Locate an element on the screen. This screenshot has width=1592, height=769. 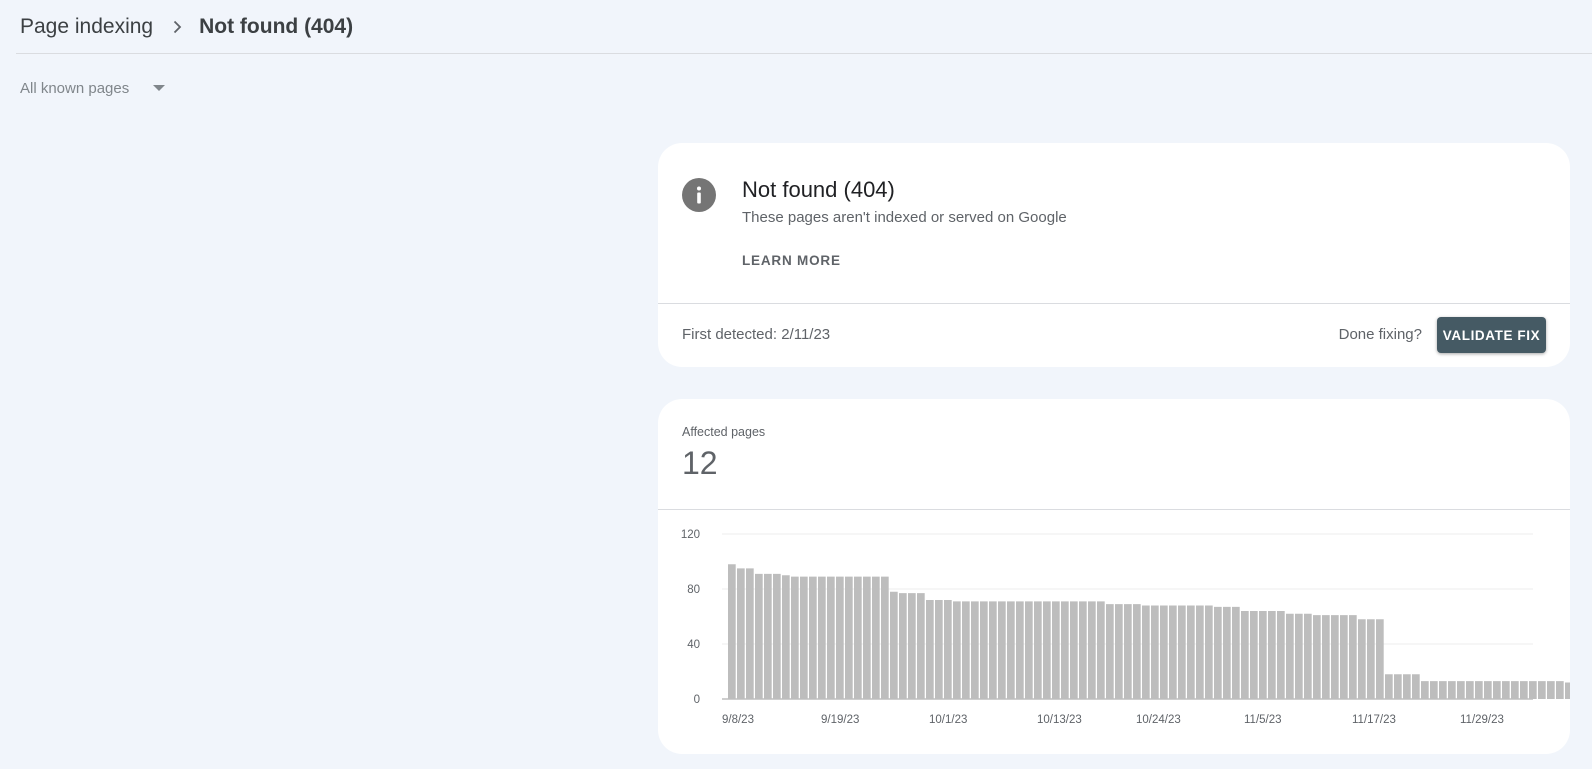
y-tick-label: 80 is located at coordinates (693, 590).